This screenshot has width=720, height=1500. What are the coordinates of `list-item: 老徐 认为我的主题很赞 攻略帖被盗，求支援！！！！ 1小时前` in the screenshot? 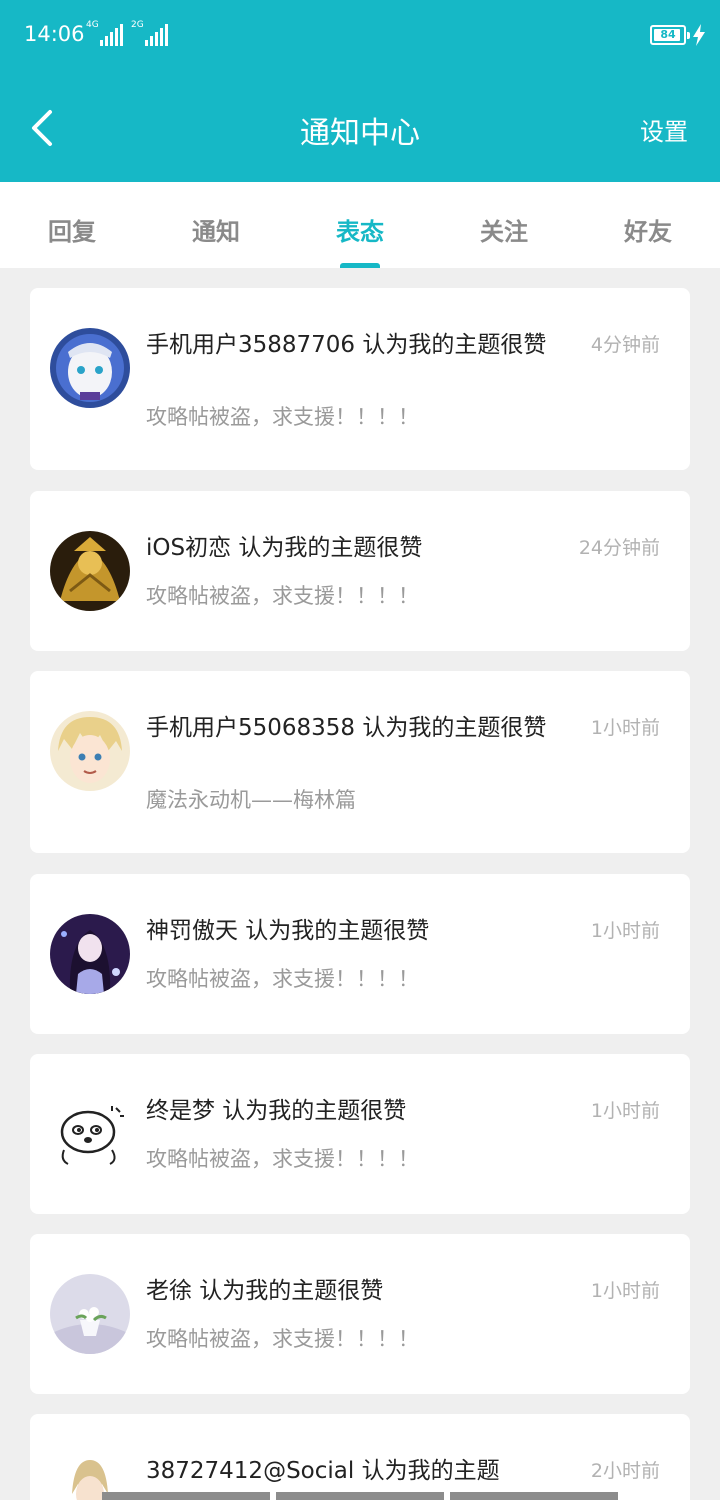 It's located at (360, 1314).